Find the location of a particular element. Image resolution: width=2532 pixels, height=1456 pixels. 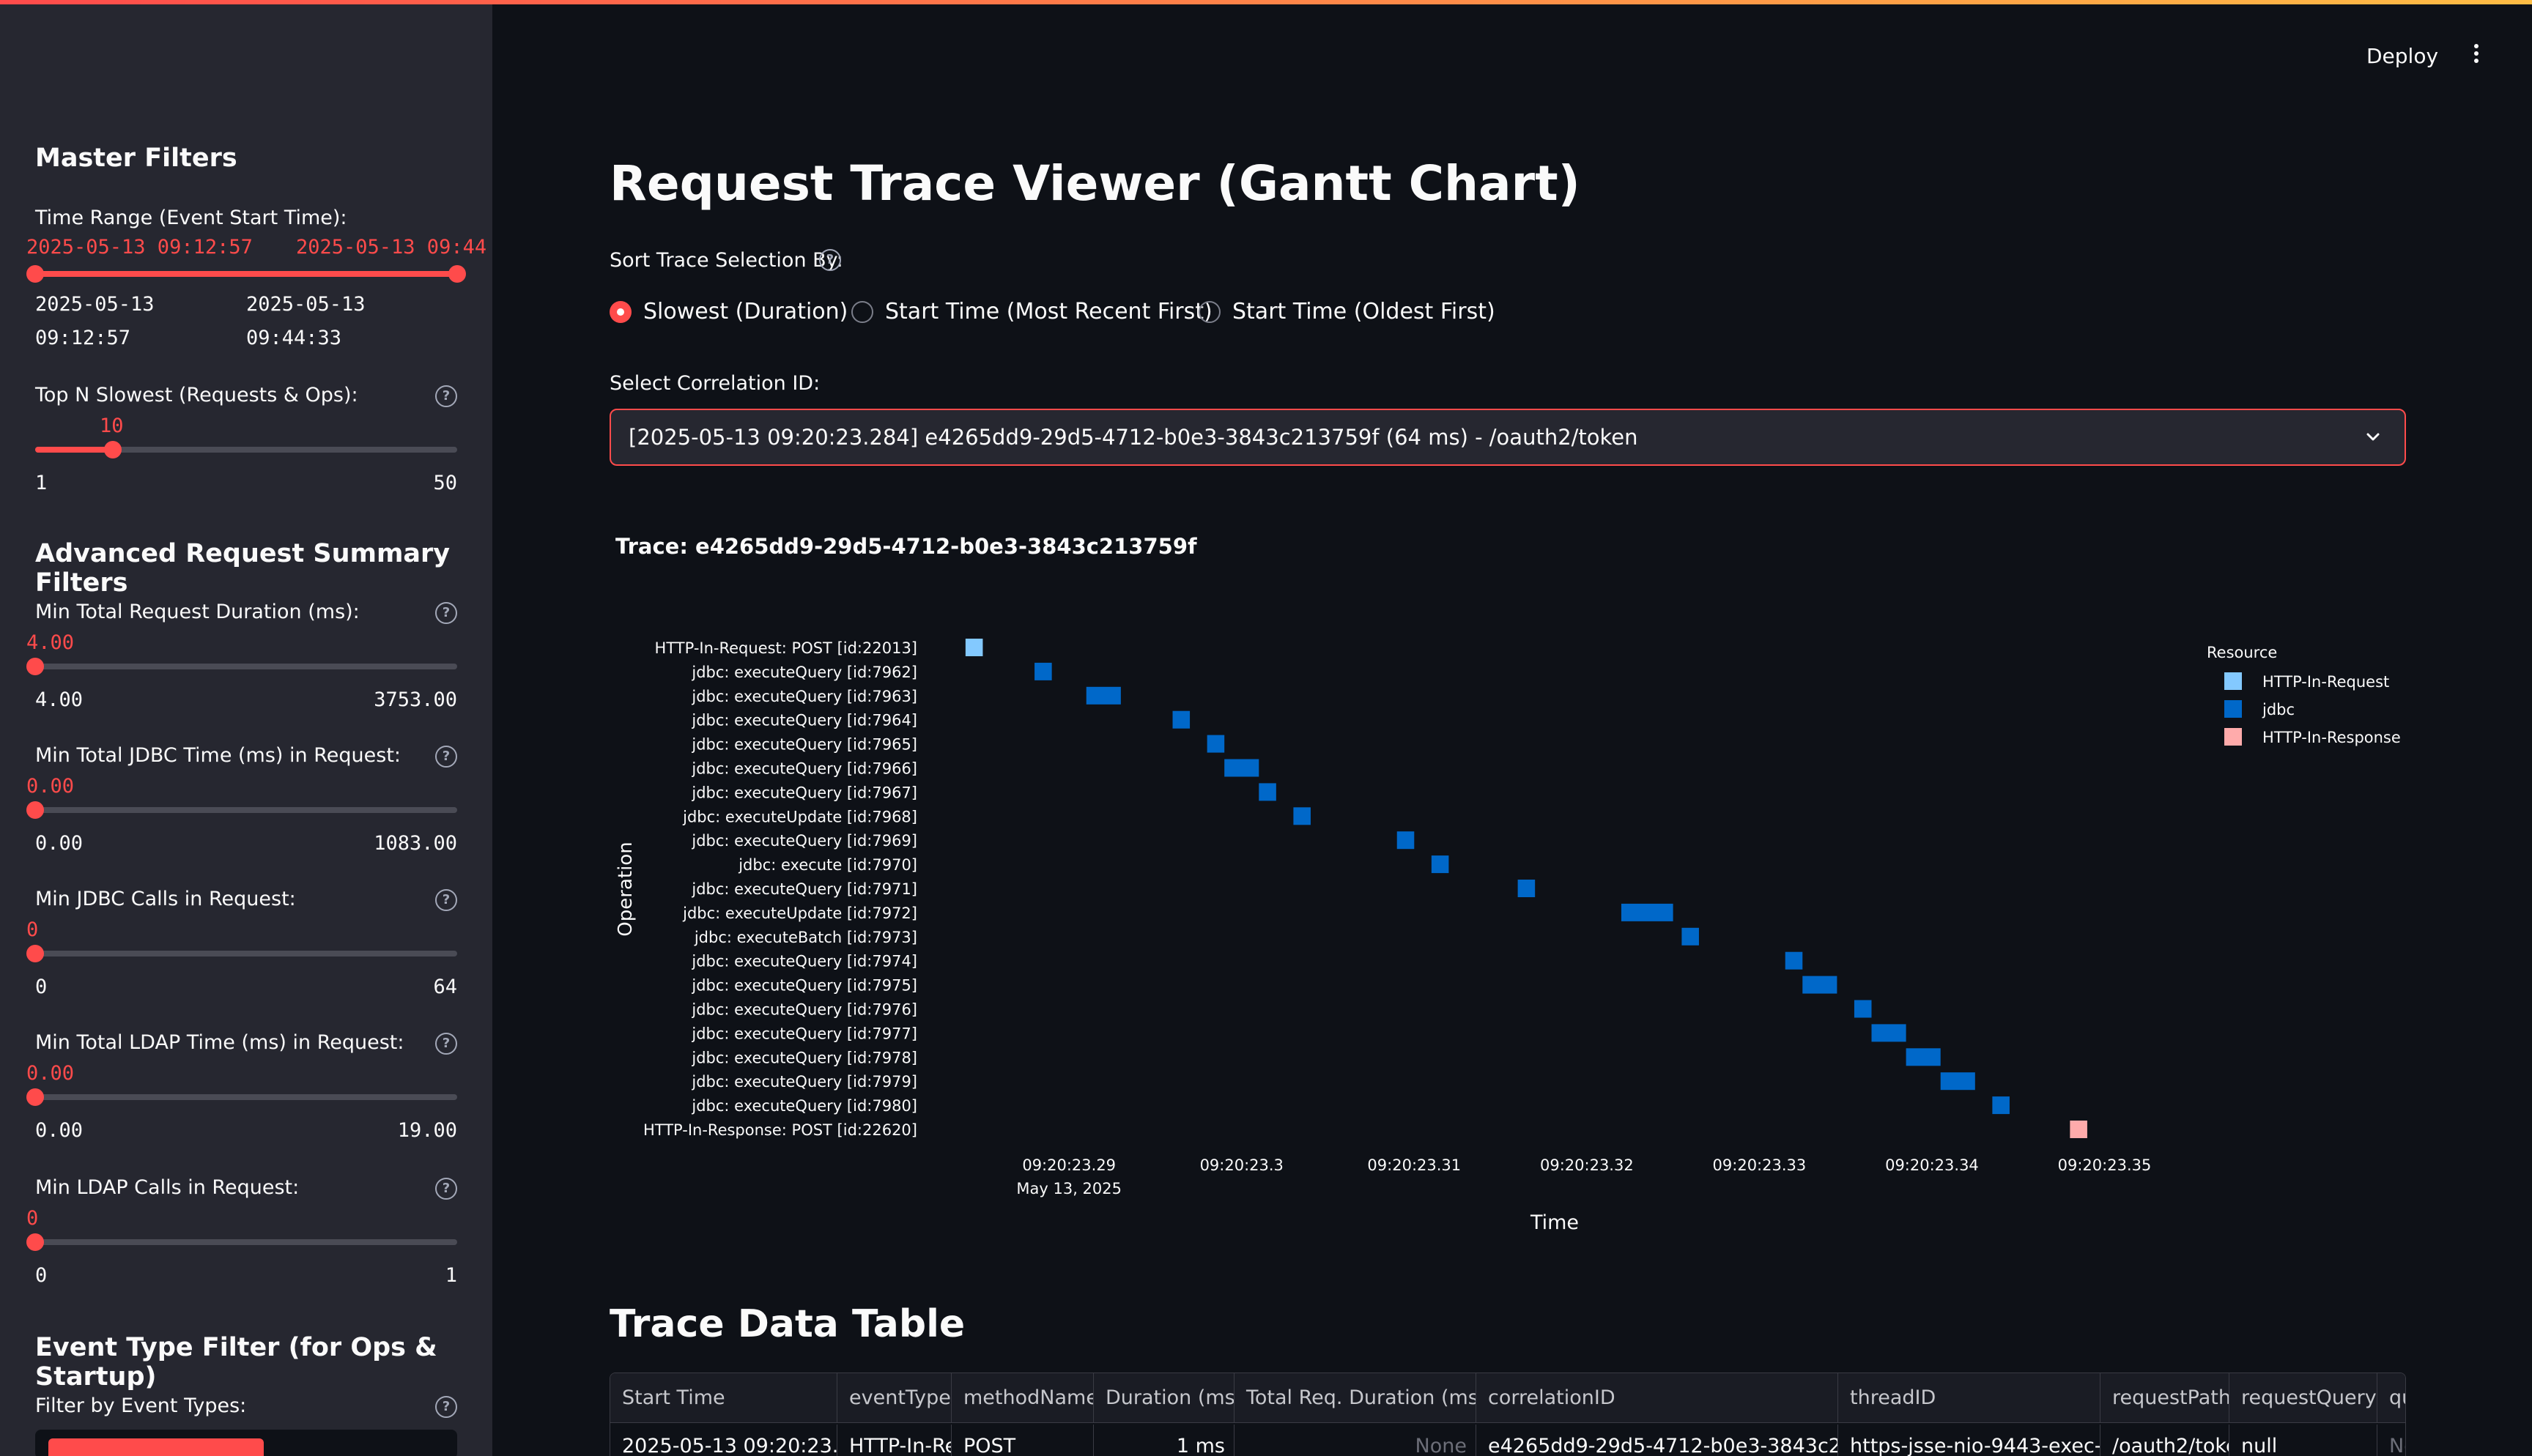

operation-label: jdbc: executeQuery [id:7978] is located at coordinates (804, 1057).